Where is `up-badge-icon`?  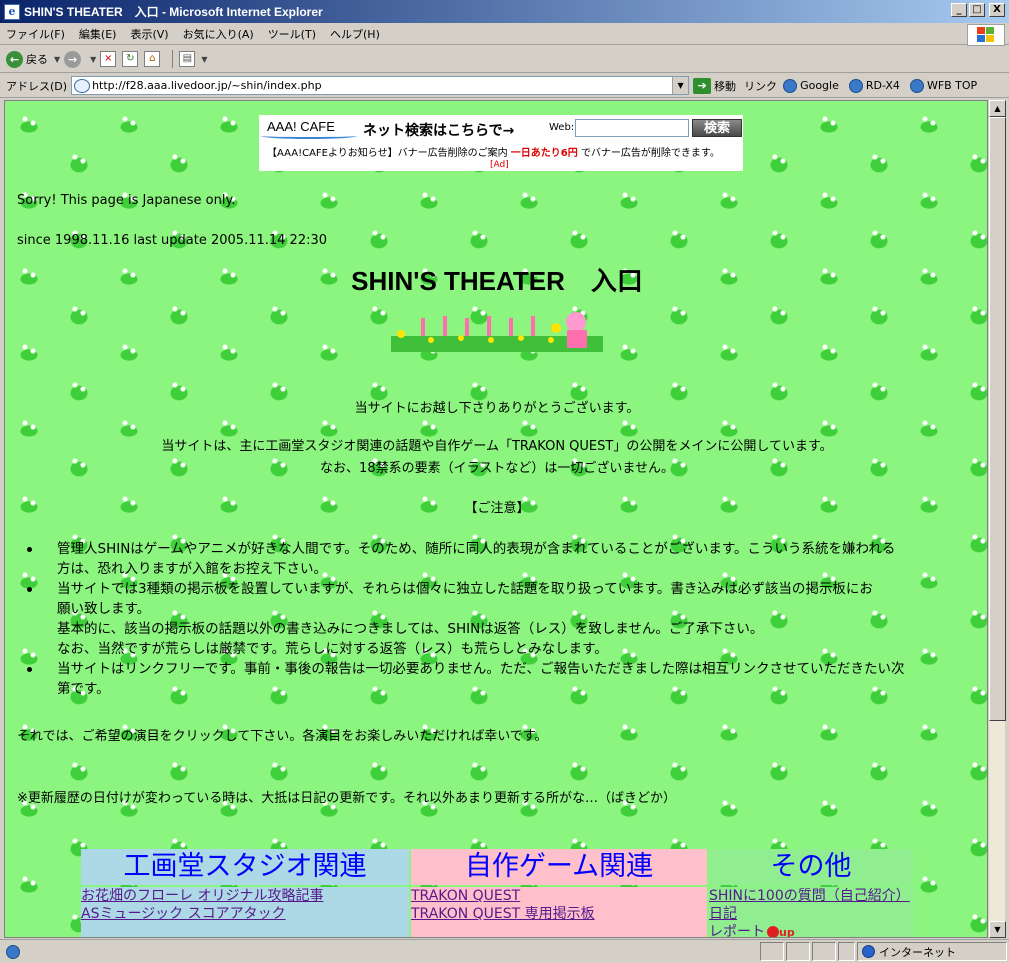 up-badge-icon is located at coordinates (773, 931).